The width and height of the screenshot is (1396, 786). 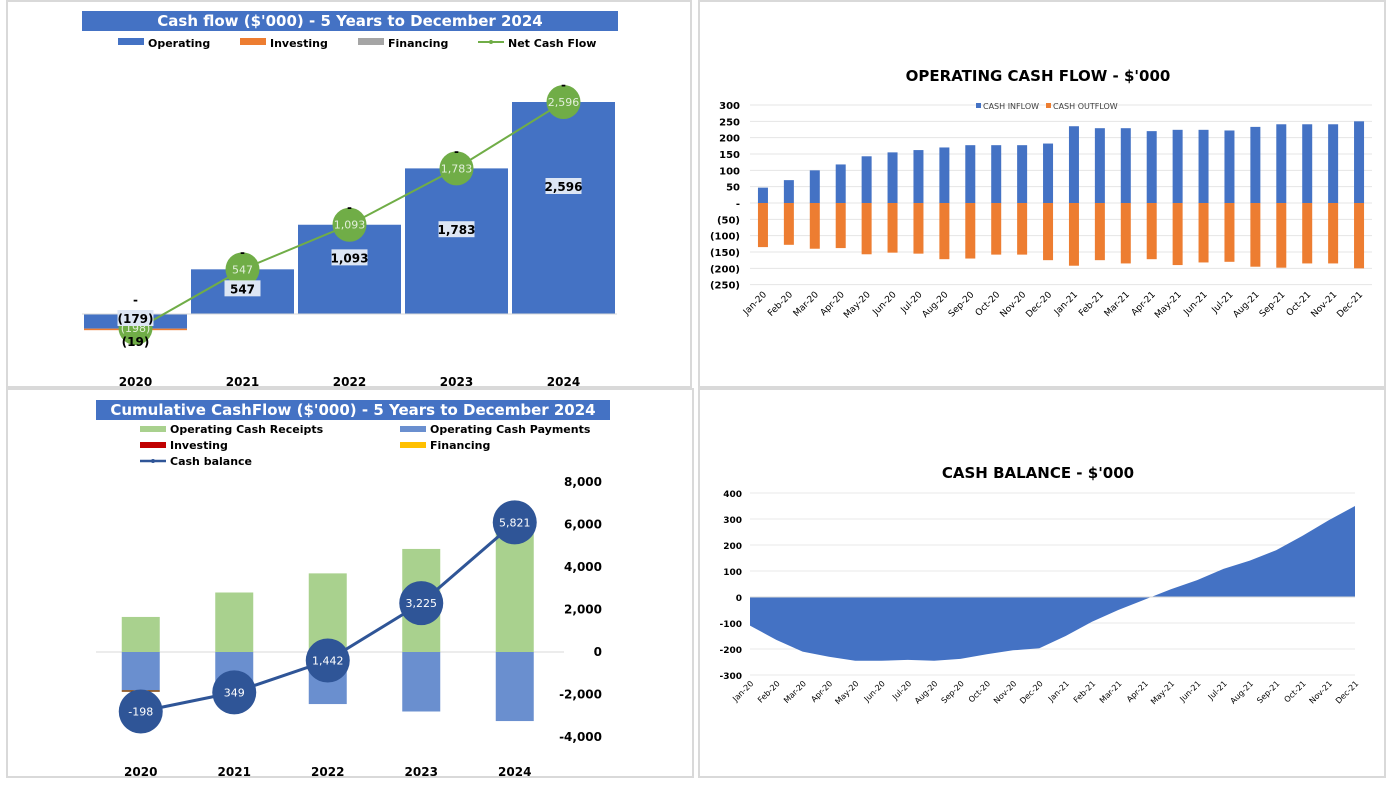 What do you see at coordinates (806, 304) in the screenshot?
I see `x-tick-label: Mar-20` at bounding box center [806, 304].